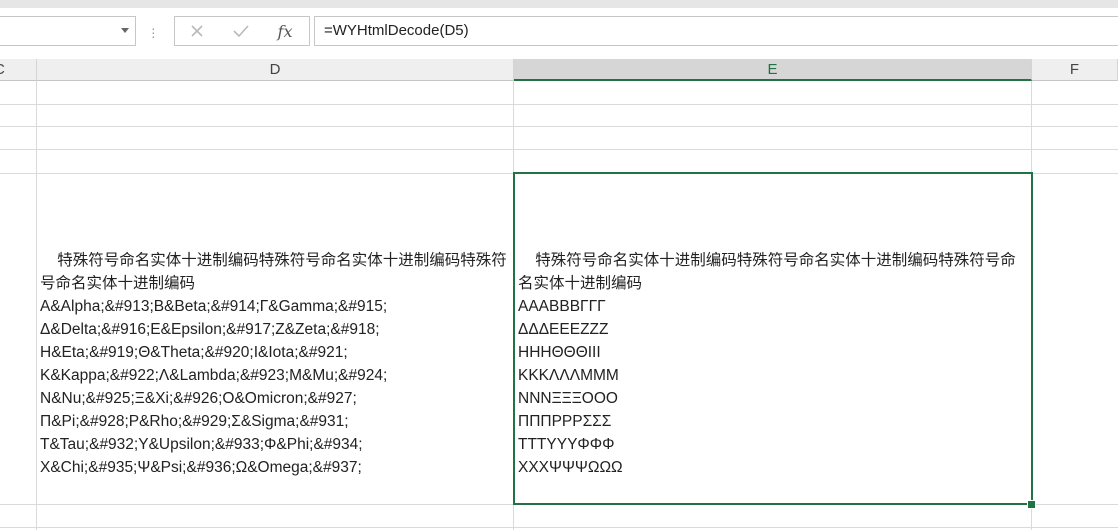 The width and height of the screenshot is (1118, 530). What do you see at coordinates (275, 70) in the screenshot?
I see `column-header-d: D` at bounding box center [275, 70].